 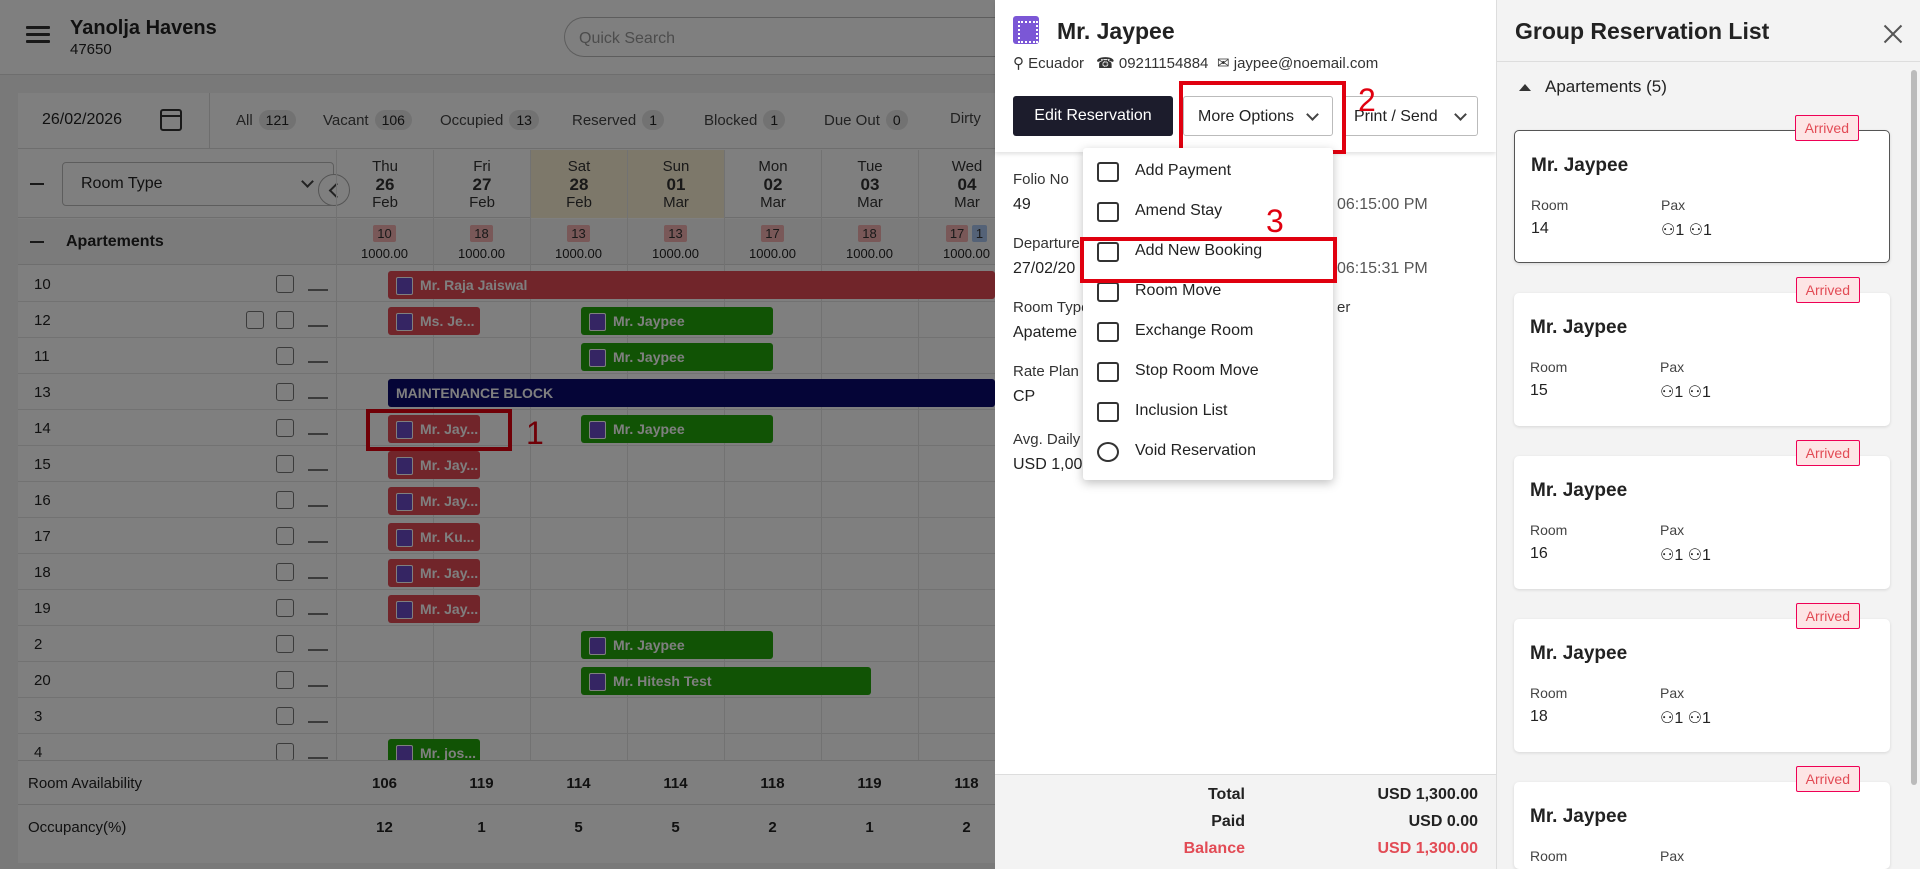 I want to click on rate-plan-value: CP, so click(x=1024, y=396).